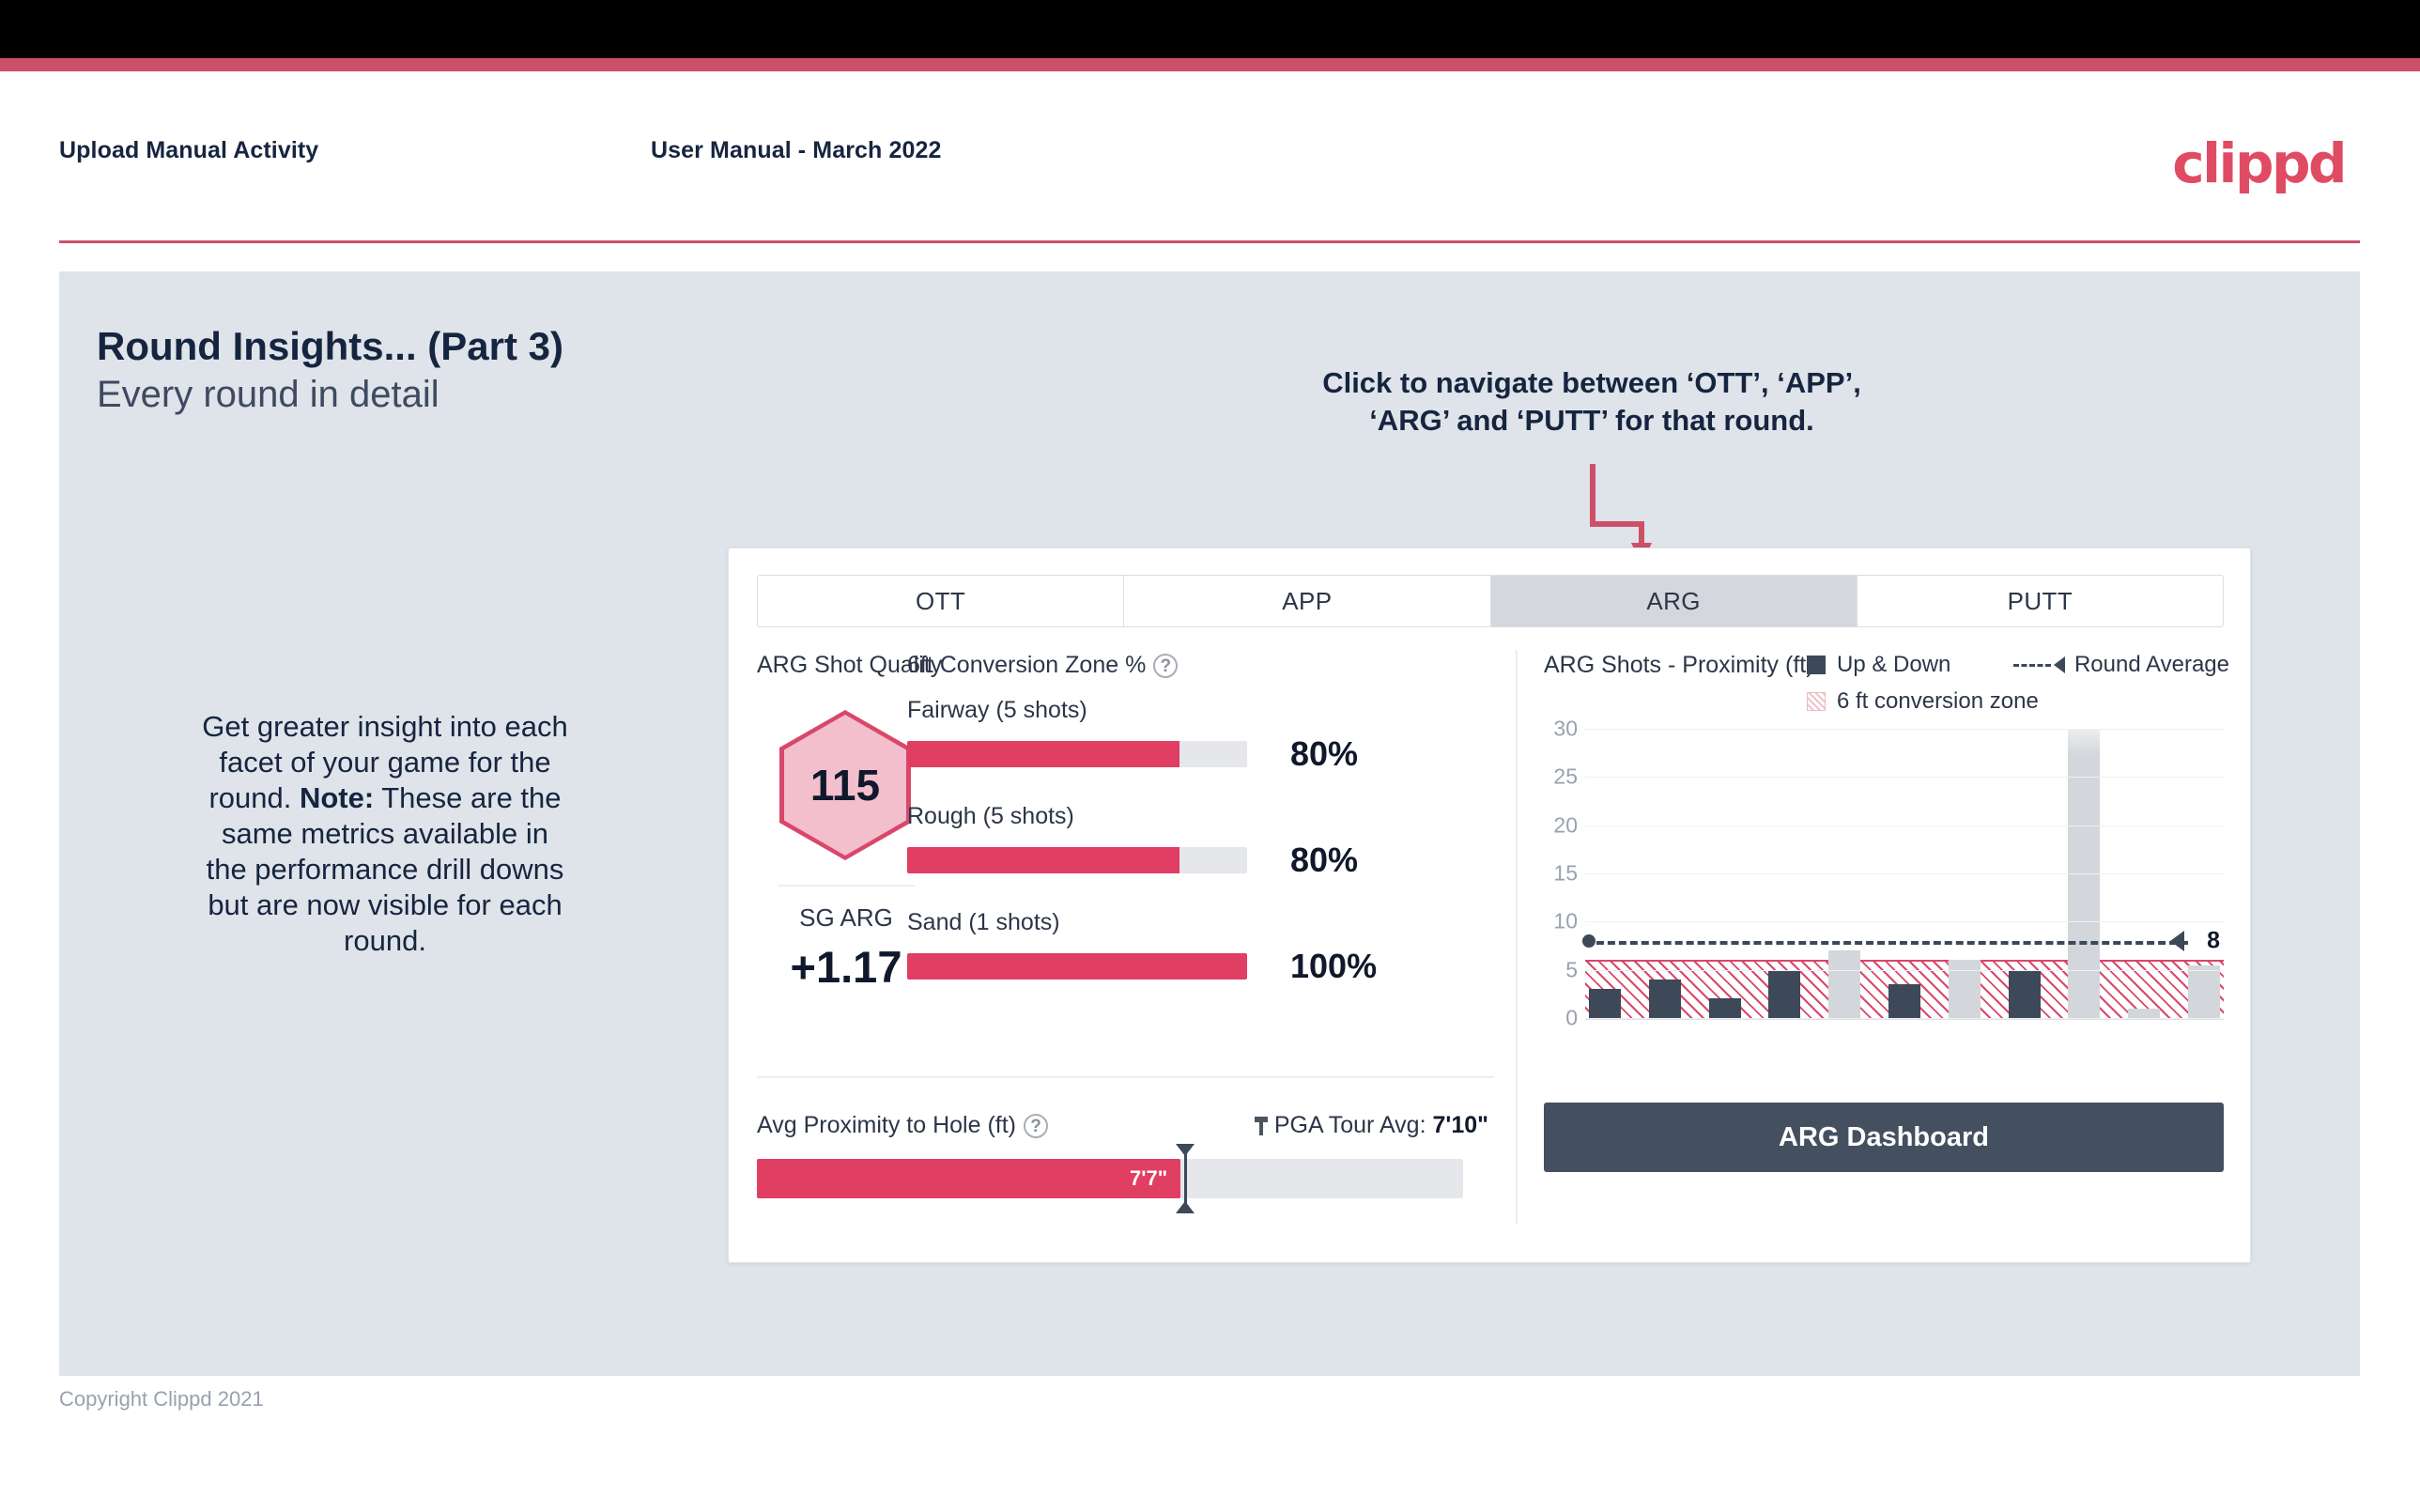  I want to click on header-divider, so click(1209, 241).